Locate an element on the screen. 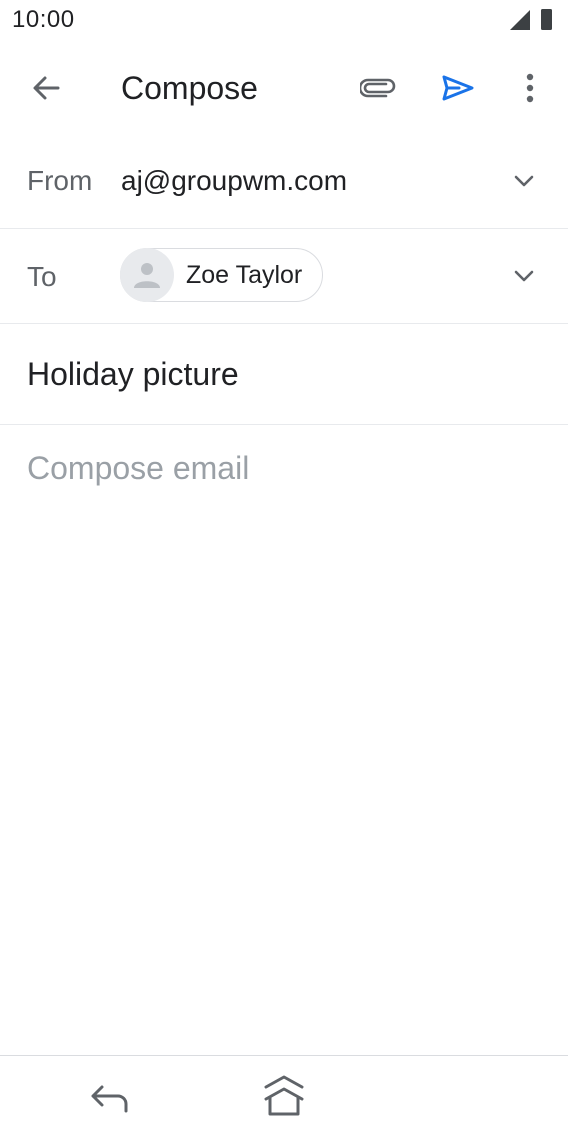  send-icon is located at coordinates (458, 88).